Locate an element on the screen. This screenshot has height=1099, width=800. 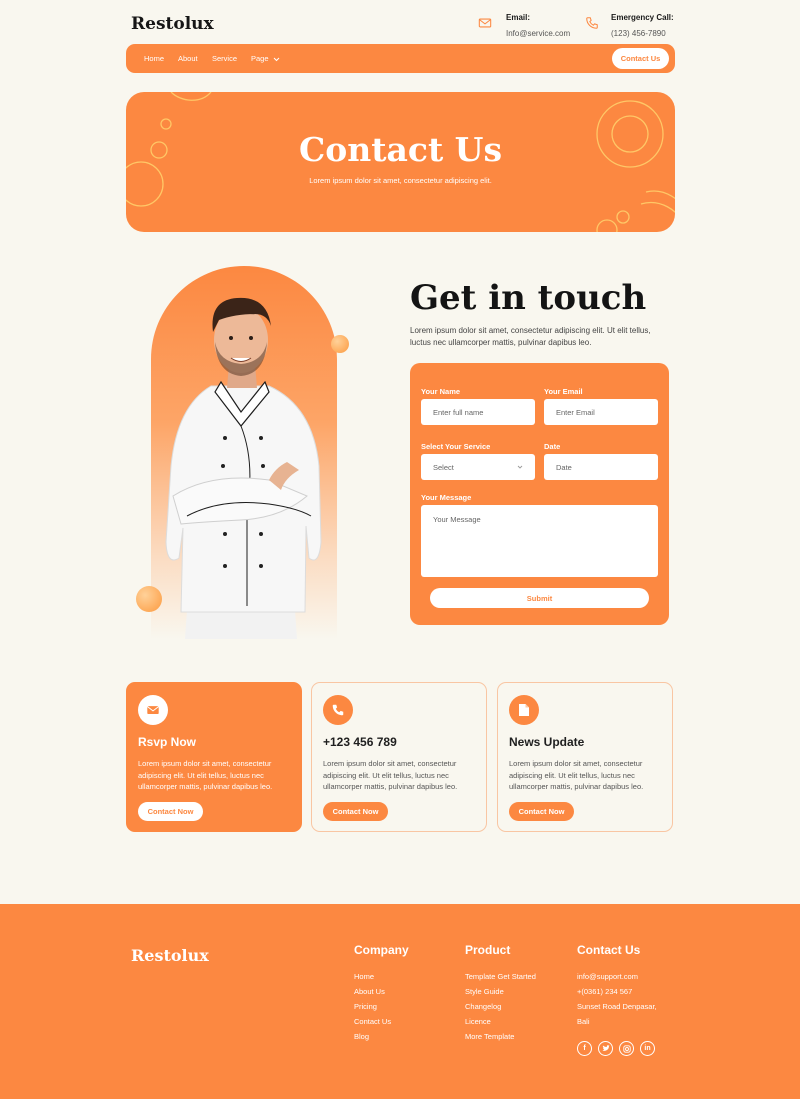
card-title: News Update is located at coordinates (547, 742).